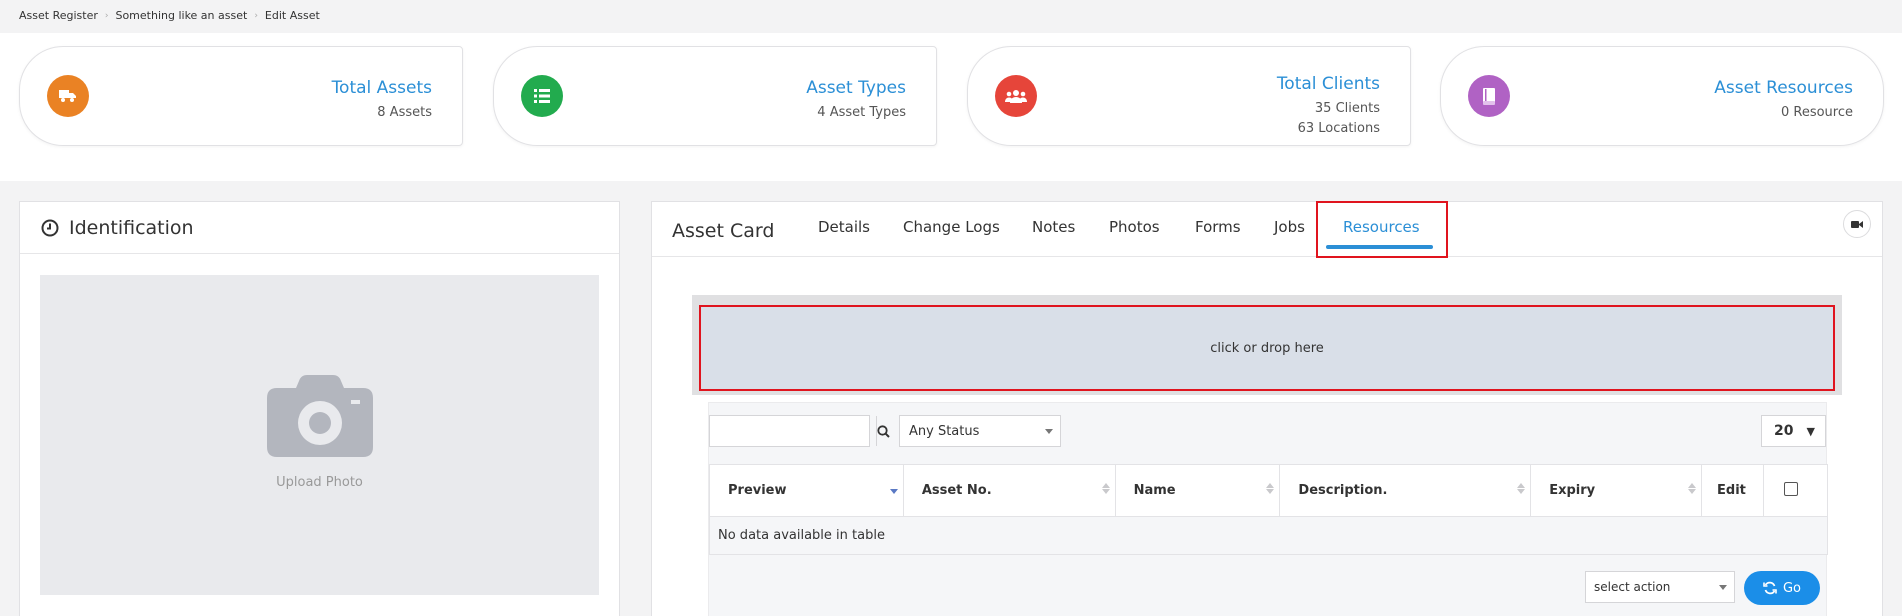 The height and width of the screenshot is (616, 1902). Describe the element at coordinates (1632, 587) in the screenshot. I see `bulk-action-value: select action` at that location.